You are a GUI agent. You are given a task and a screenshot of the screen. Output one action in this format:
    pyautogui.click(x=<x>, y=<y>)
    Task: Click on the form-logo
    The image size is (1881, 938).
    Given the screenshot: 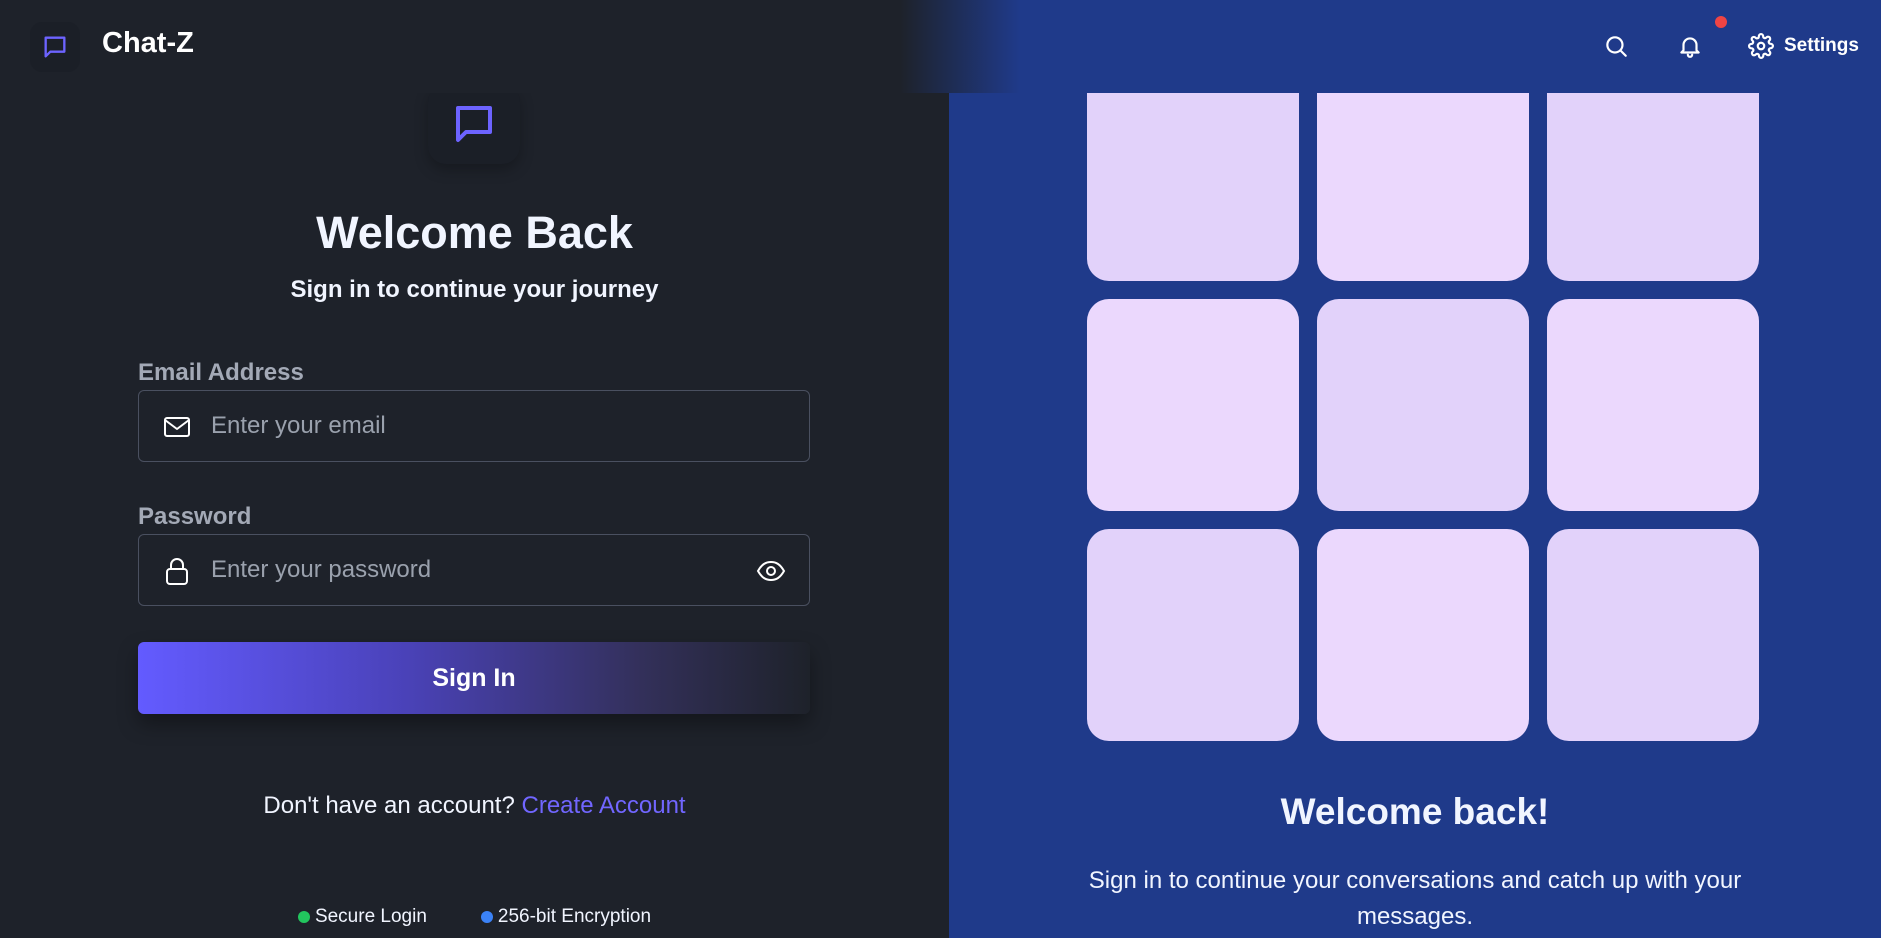 What is the action you would take?
    pyautogui.click(x=474, y=124)
    